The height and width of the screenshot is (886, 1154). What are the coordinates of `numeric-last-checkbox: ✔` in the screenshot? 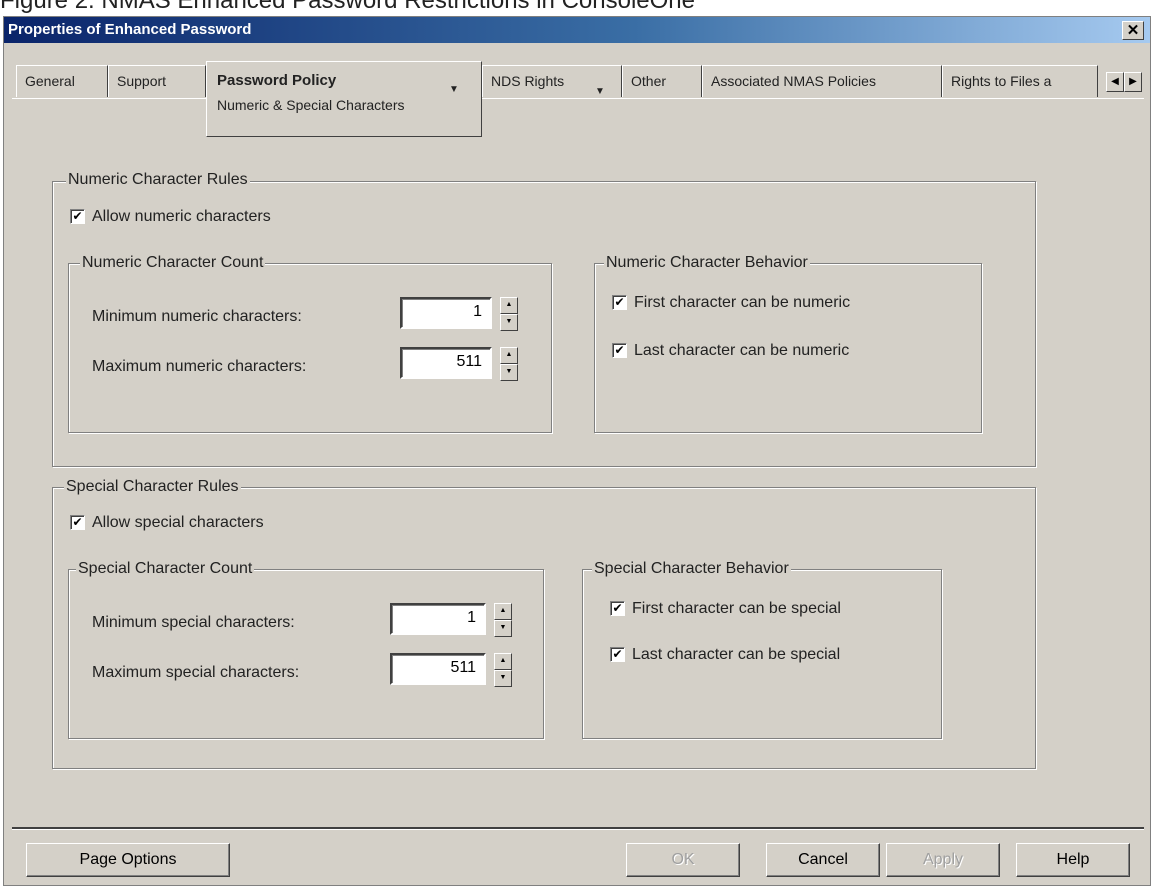 It's located at (619, 350).